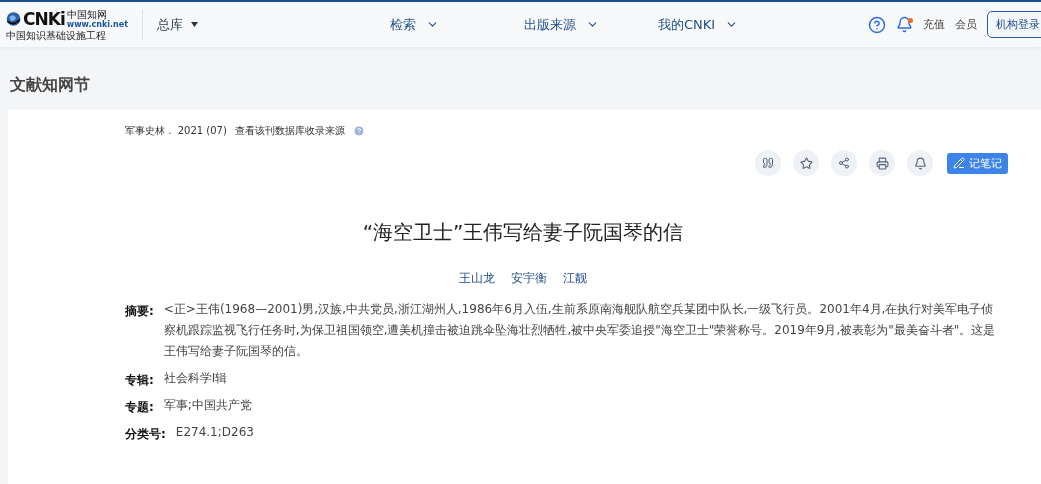 Image resolution: width=1041 pixels, height=484 pixels. What do you see at coordinates (477, 278) in the screenshot?
I see `author-link: 王山龙` at bounding box center [477, 278].